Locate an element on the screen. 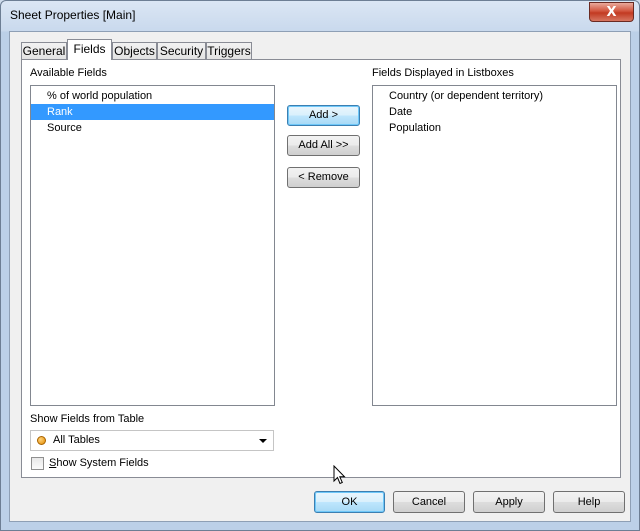 Image resolution: width=640 pixels, height=531 pixels. title-bar: Sheet Properties [Main] X is located at coordinates (320, 16).